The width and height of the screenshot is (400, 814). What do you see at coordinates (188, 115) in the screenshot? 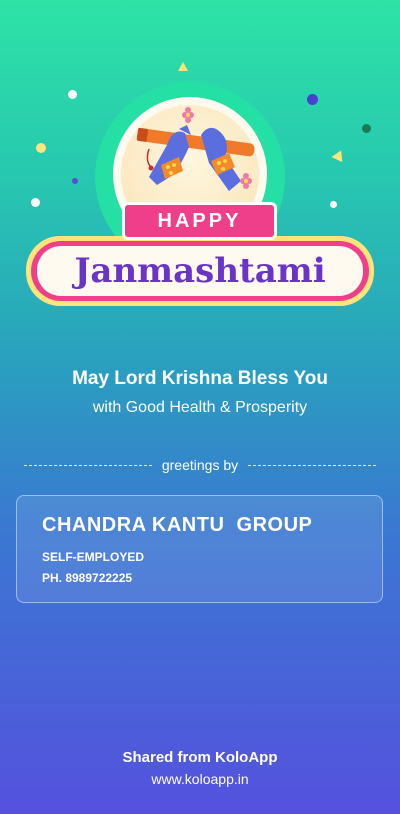
I see `flower-icon` at bounding box center [188, 115].